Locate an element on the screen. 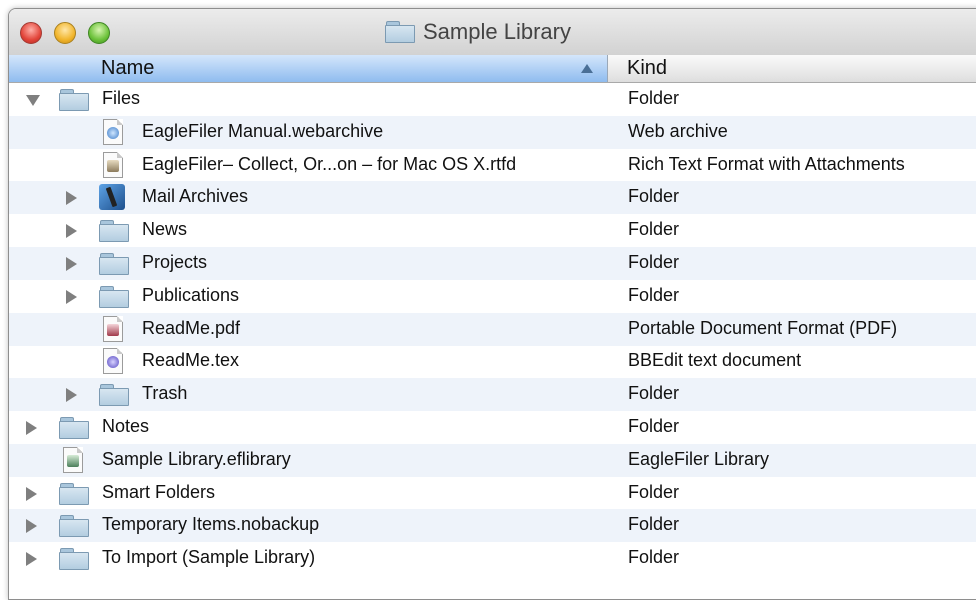 The image size is (976, 600). minimize-window-button is located at coordinates (65, 33).